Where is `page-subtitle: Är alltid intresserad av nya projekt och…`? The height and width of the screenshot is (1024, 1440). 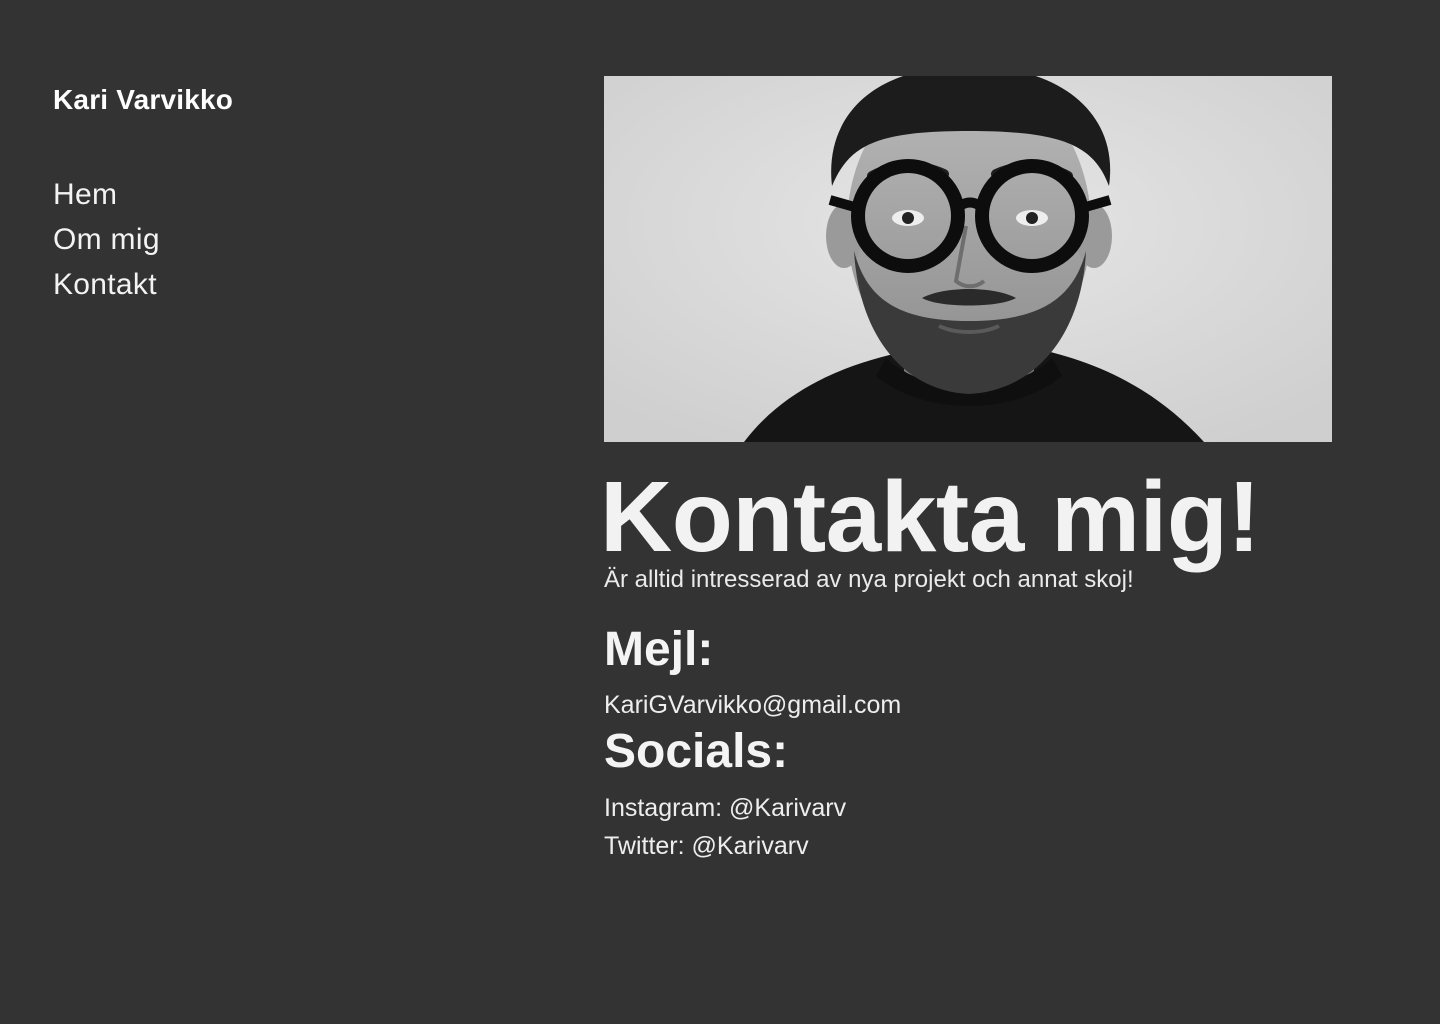 page-subtitle: Är alltid intresserad av nya projekt och… is located at coordinates (869, 579).